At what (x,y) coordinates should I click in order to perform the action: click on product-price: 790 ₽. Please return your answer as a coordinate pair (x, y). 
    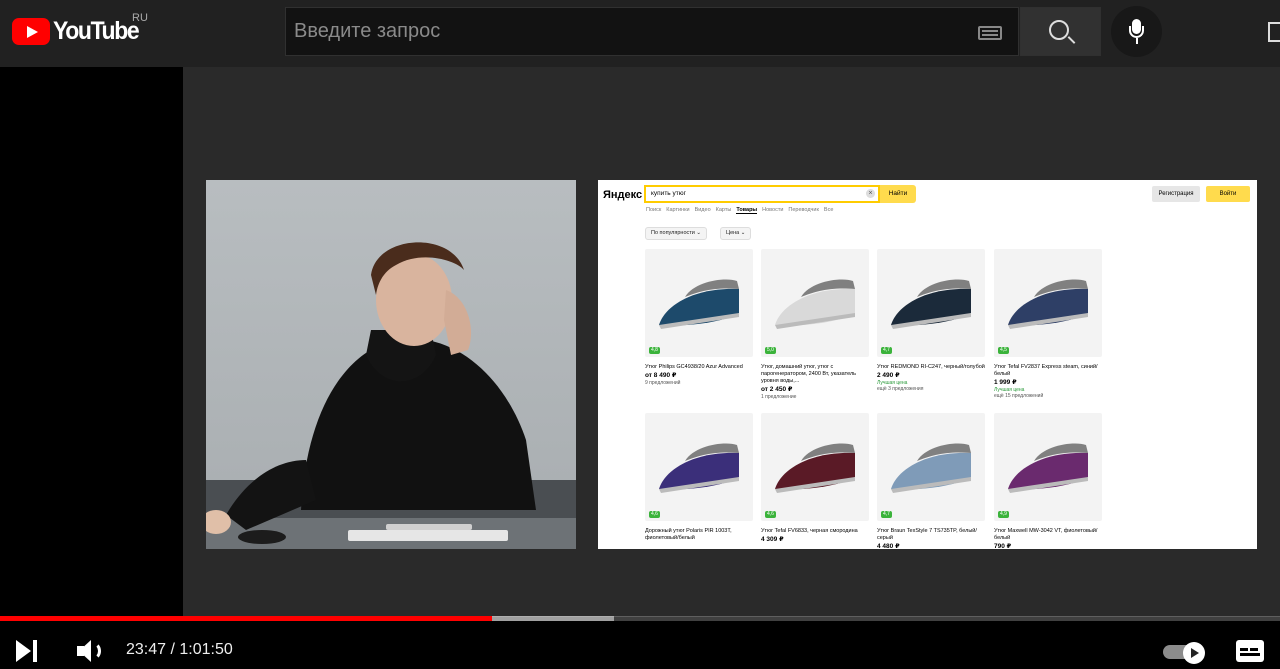
    Looking at the image, I should click on (1003, 546).